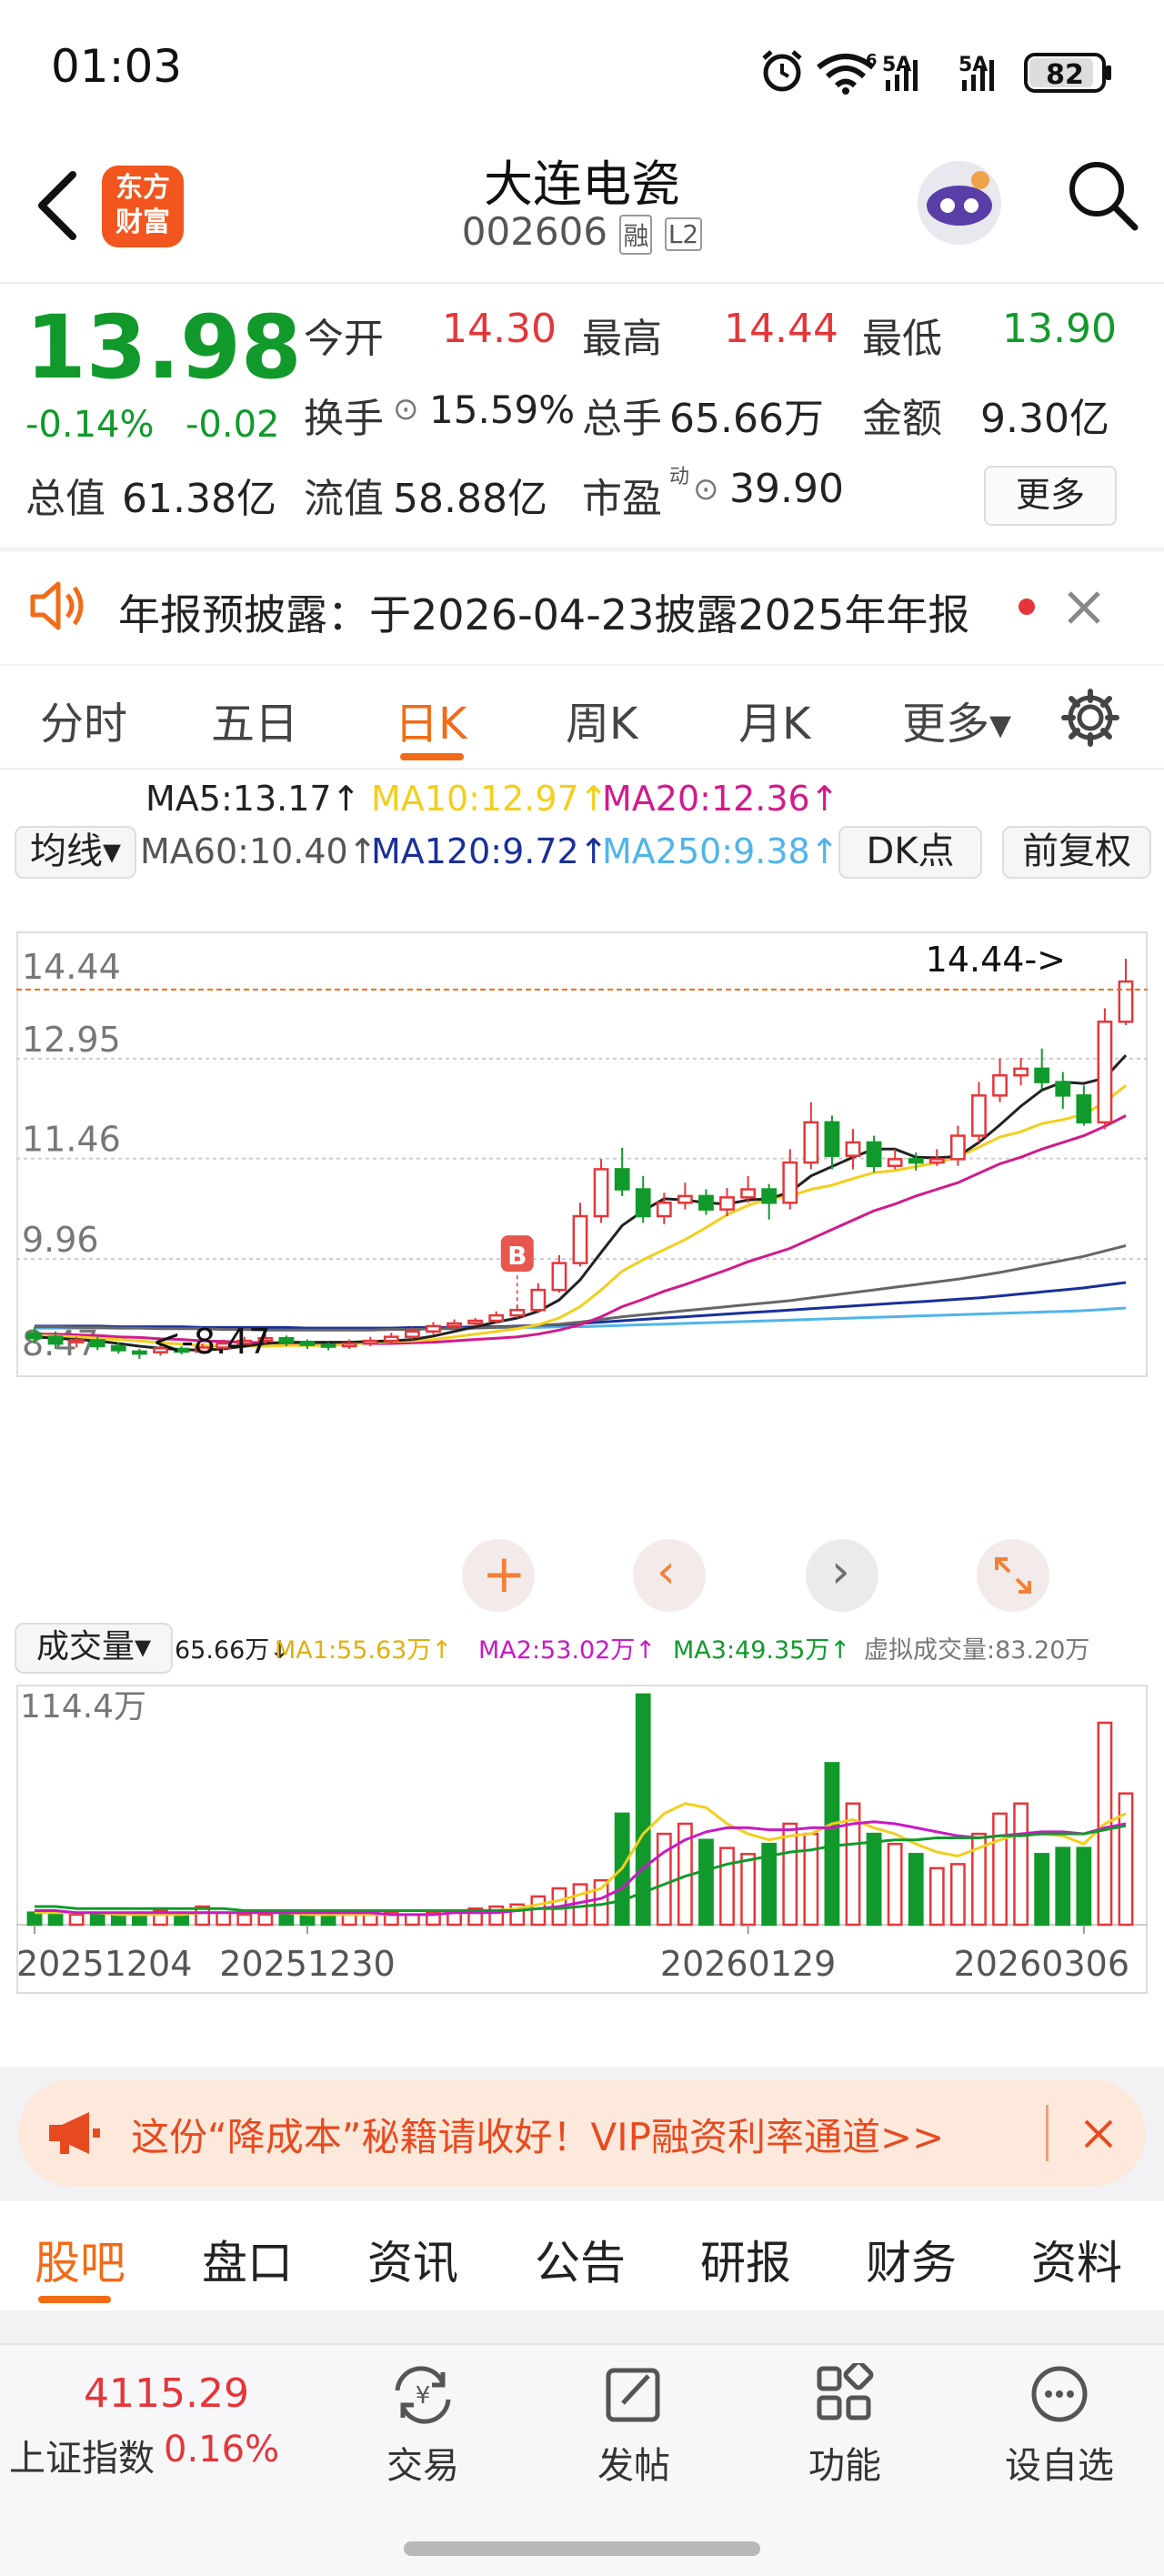 The height and width of the screenshot is (2576, 1164). Describe the element at coordinates (1059, 2394) in the screenshot. I see `more-dots-icon` at that location.